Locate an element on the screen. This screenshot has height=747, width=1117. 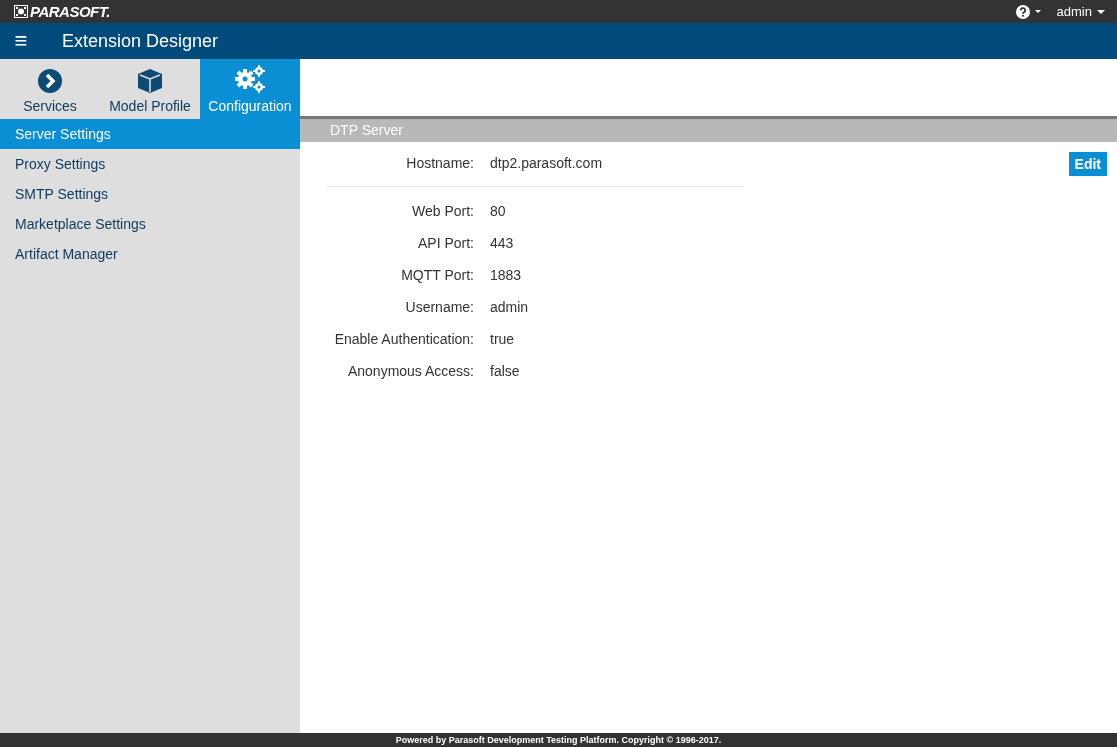
field-label: Web Port: is located at coordinates (442, 211).